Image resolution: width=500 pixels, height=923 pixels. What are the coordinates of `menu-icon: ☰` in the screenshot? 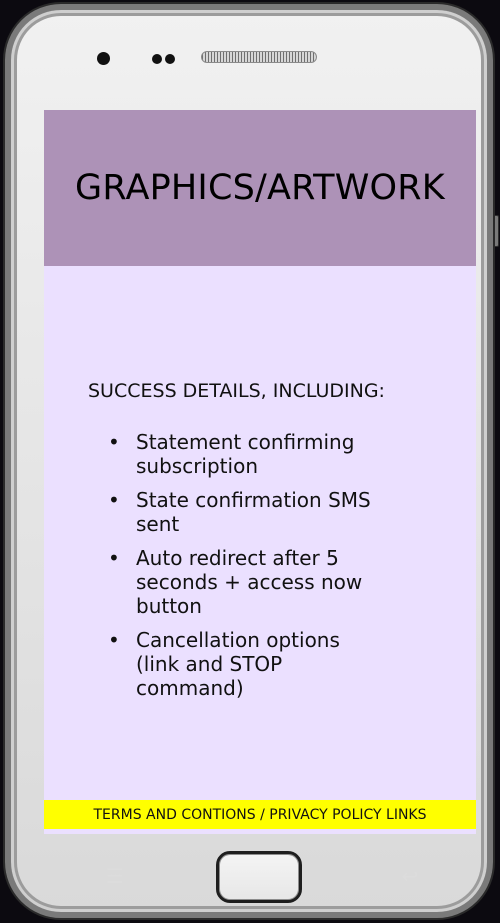 It's located at (115, 876).